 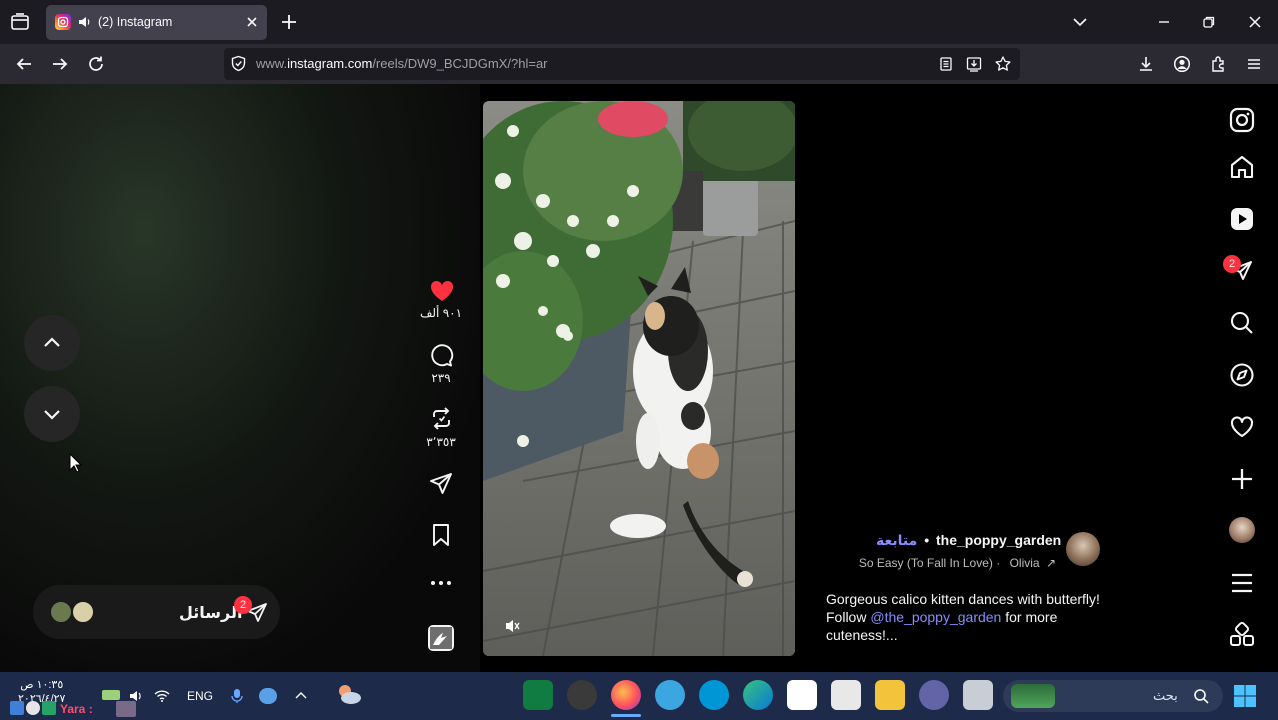 I want to click on messages-pill-button: الرسائل 2, so click(x=156, y=612).